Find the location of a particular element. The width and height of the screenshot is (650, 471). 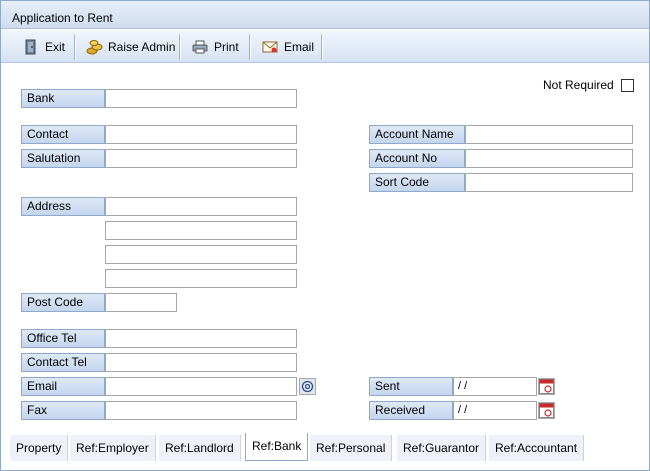

address-line-4-field is located at coordinates (201, 278).